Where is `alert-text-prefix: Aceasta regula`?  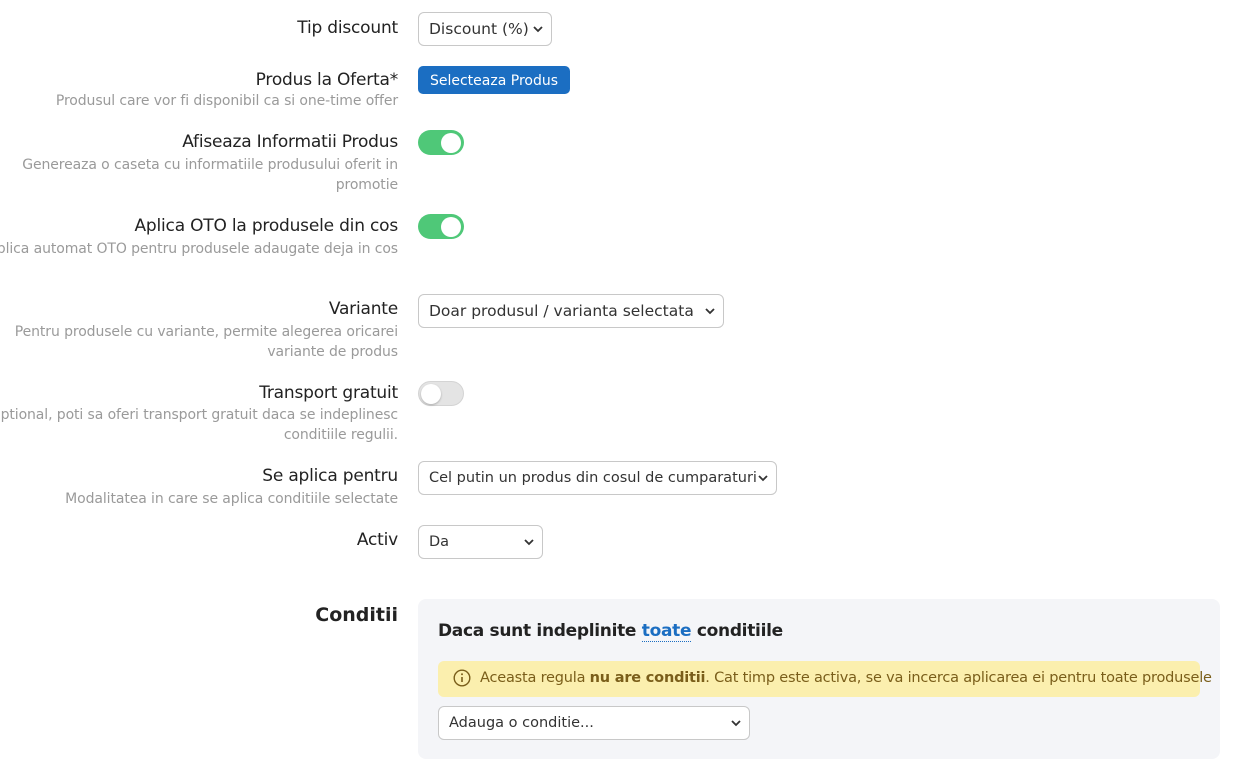
alert-text-prefix: Aceasta regula is located at coordinates (533, 678).